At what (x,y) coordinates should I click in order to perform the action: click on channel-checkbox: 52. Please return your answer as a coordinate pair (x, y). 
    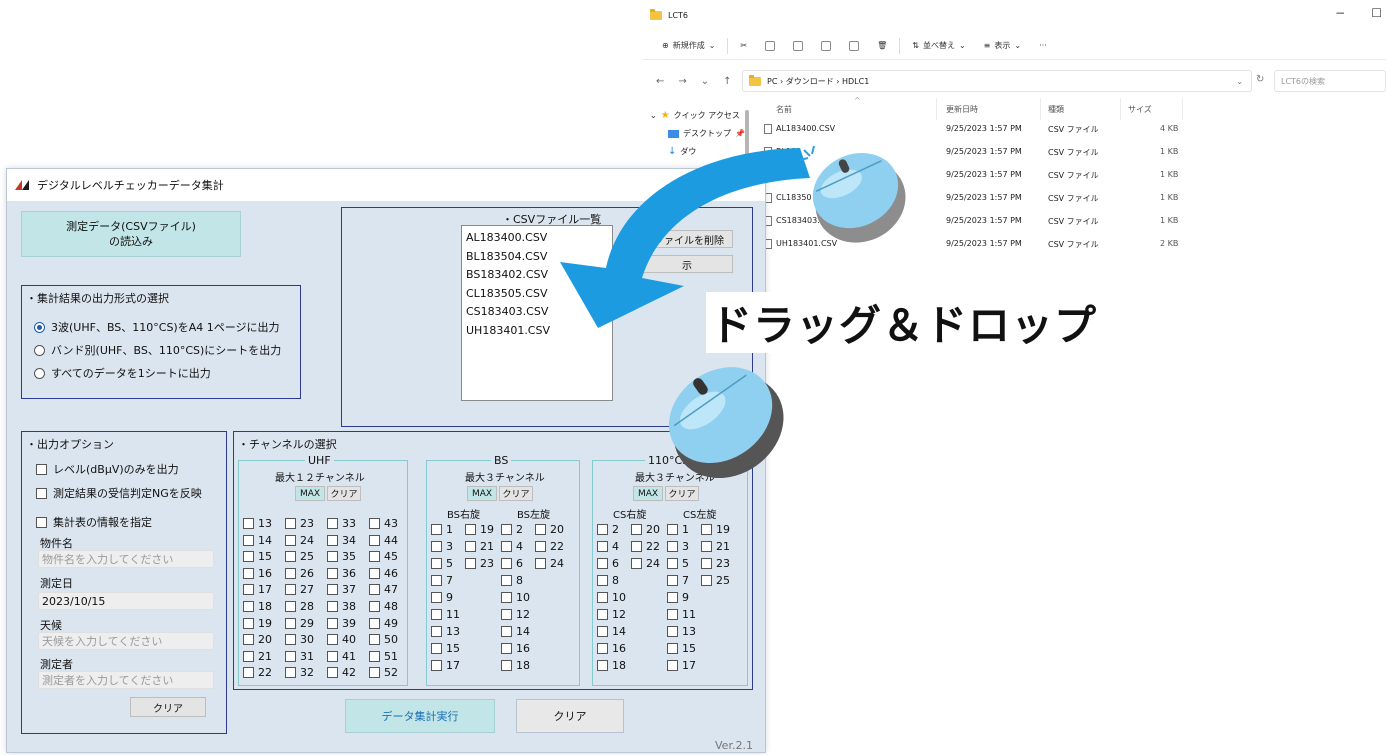
    Looking at the image, I should click on (383, 672).